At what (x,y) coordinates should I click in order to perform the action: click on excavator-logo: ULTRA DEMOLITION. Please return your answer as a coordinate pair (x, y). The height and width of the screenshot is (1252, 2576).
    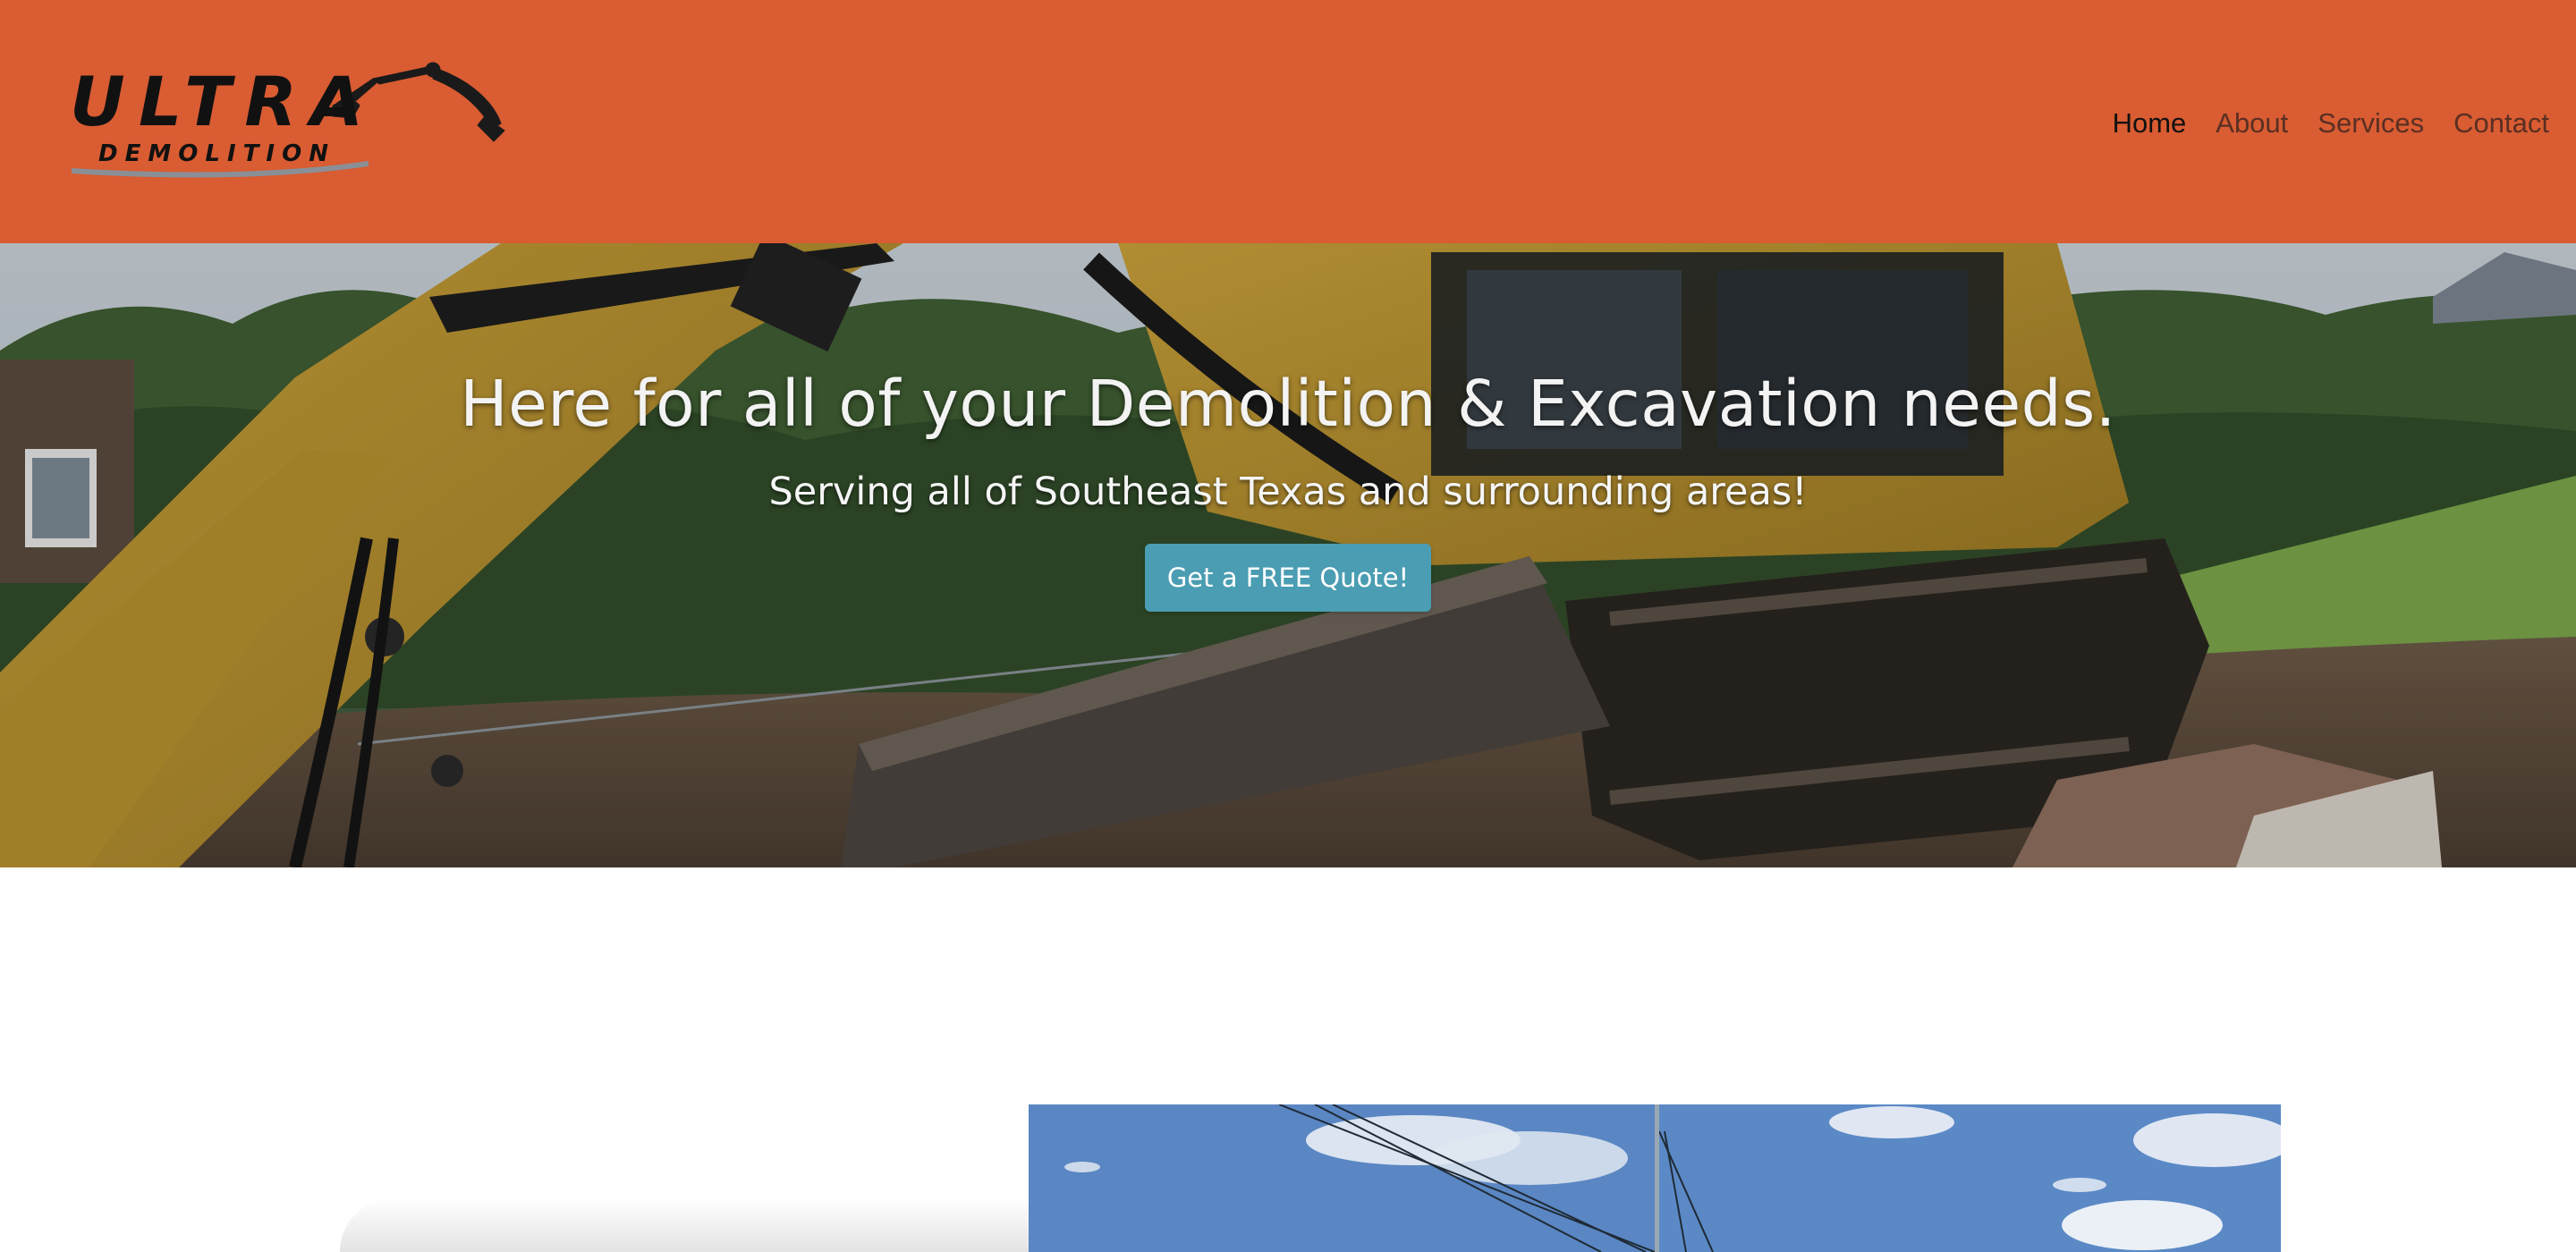
    Looking at the image, I should click on (288, 121).